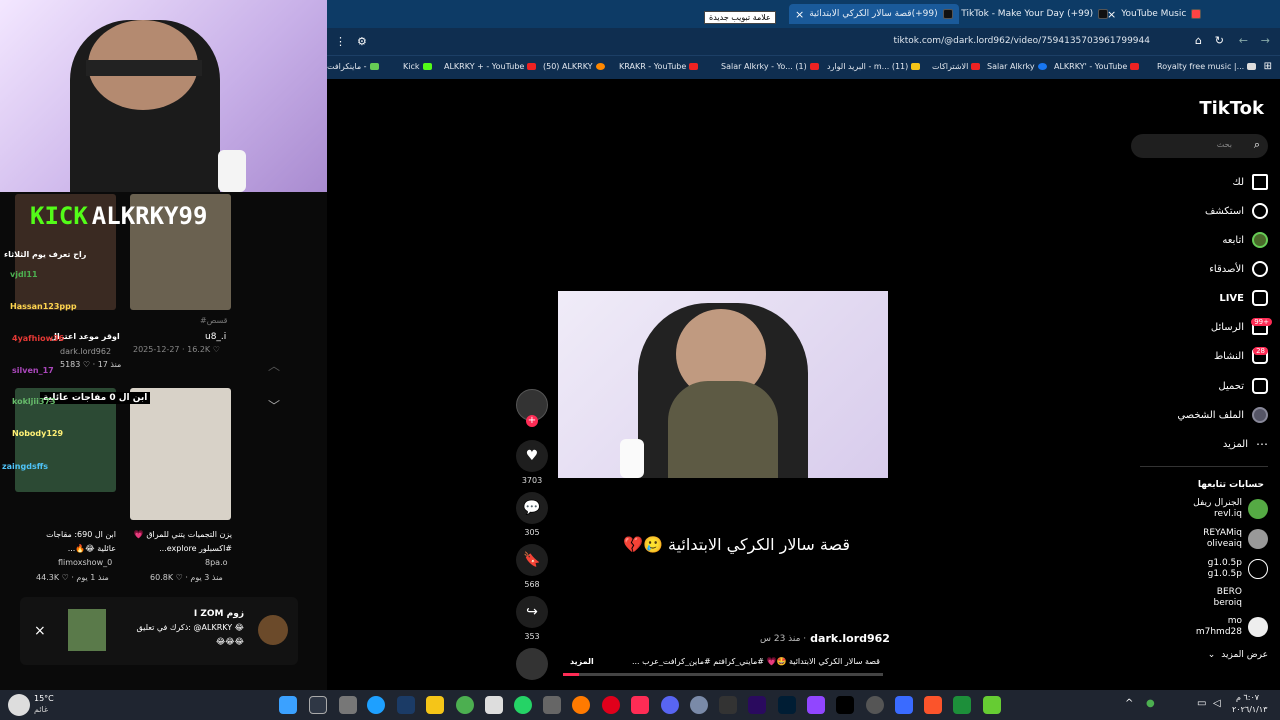 The width and height of the screenshot is (1280, 720). I want to click on search-icon: ⌕, so click(1257, 145).